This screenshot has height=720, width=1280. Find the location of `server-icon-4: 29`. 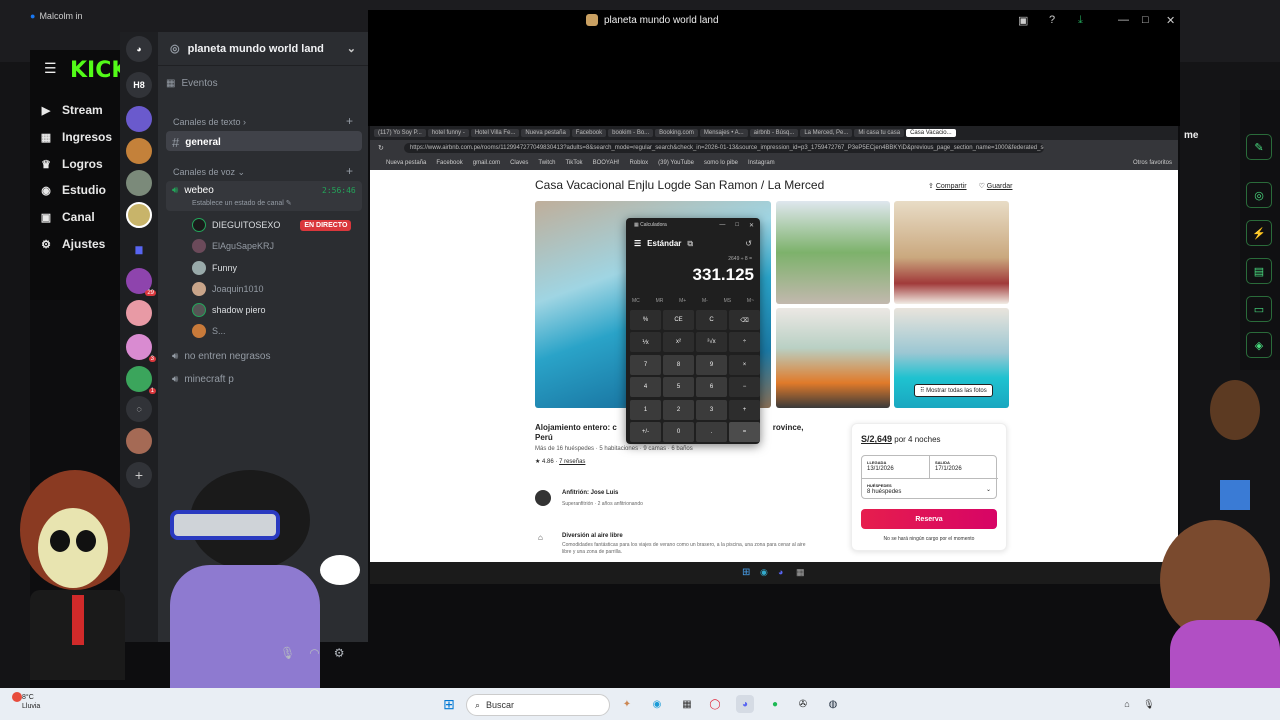

server-icon-4: 29 is located at coordinates (141, 282).